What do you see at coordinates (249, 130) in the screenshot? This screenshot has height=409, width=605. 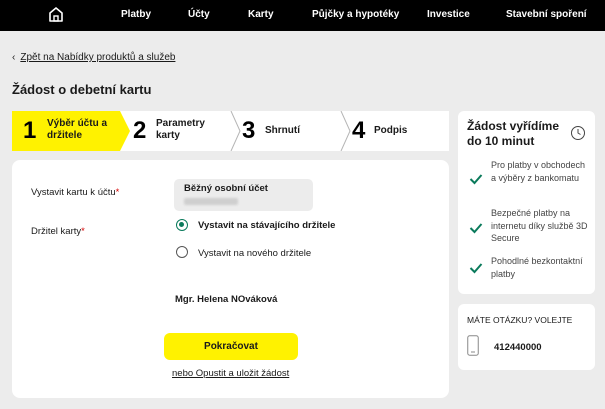 I see `step-3-number: 3` at bounding box center [249, 130].